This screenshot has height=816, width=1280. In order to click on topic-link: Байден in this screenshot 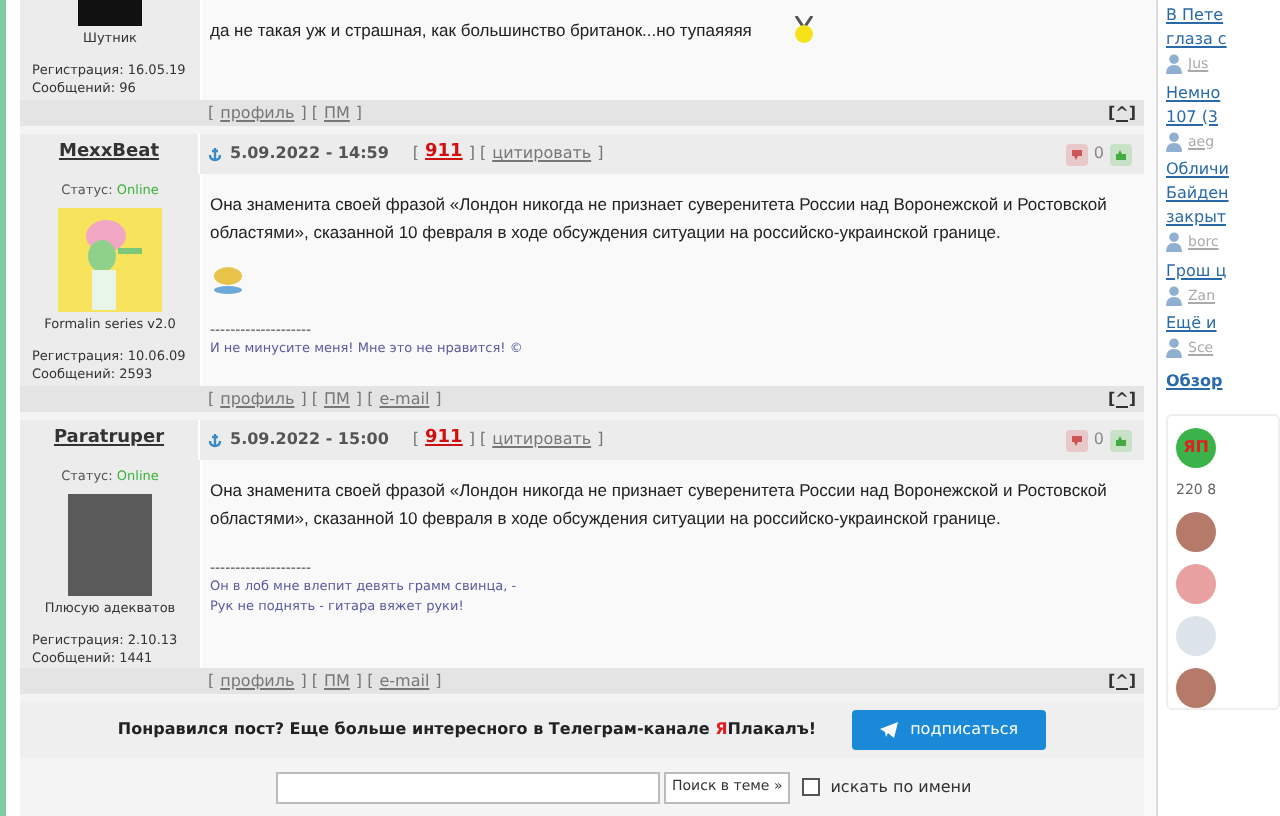, I will do `click(1223, 194)`.